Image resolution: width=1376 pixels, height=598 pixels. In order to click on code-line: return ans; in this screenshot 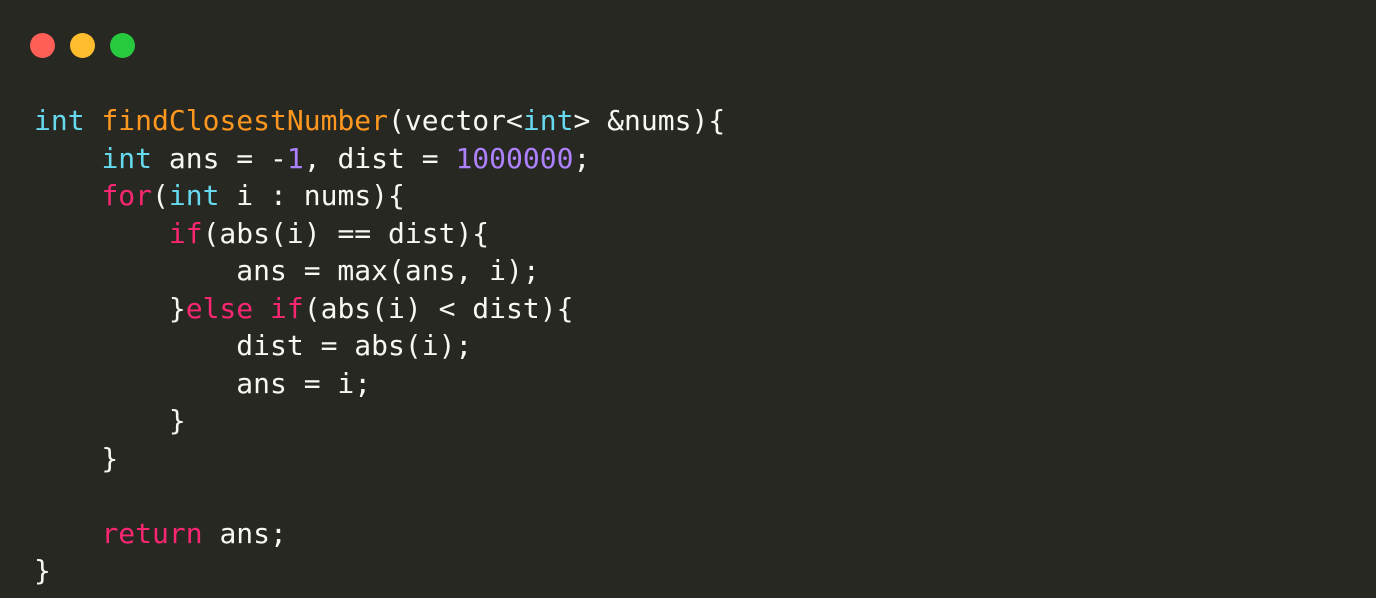, I will do `click(379, 534)`.